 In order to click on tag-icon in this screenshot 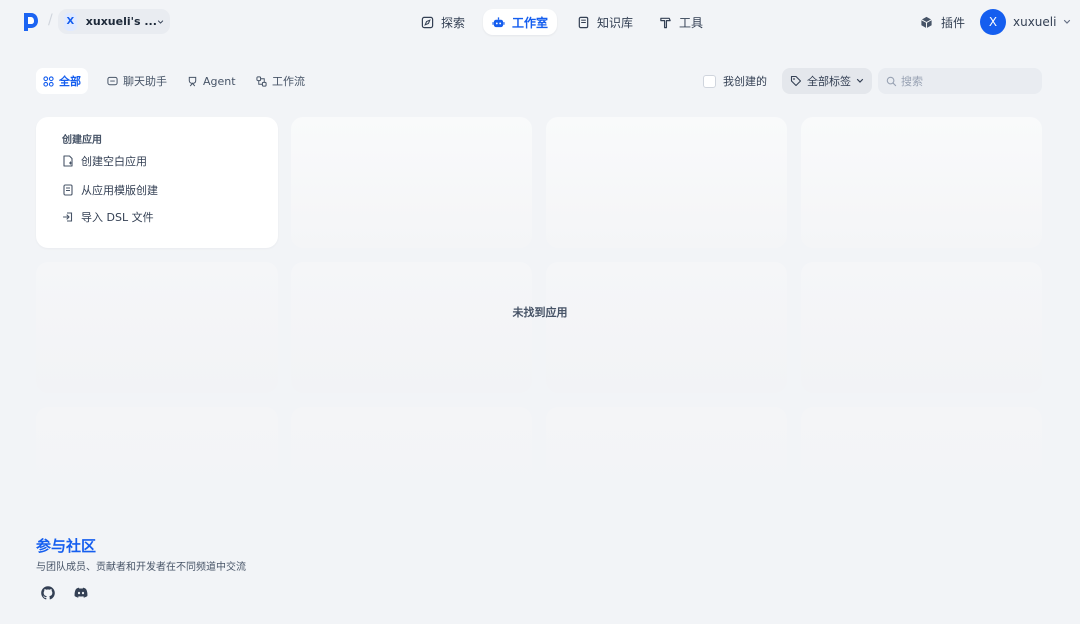, I will do `click(796, 81)`.